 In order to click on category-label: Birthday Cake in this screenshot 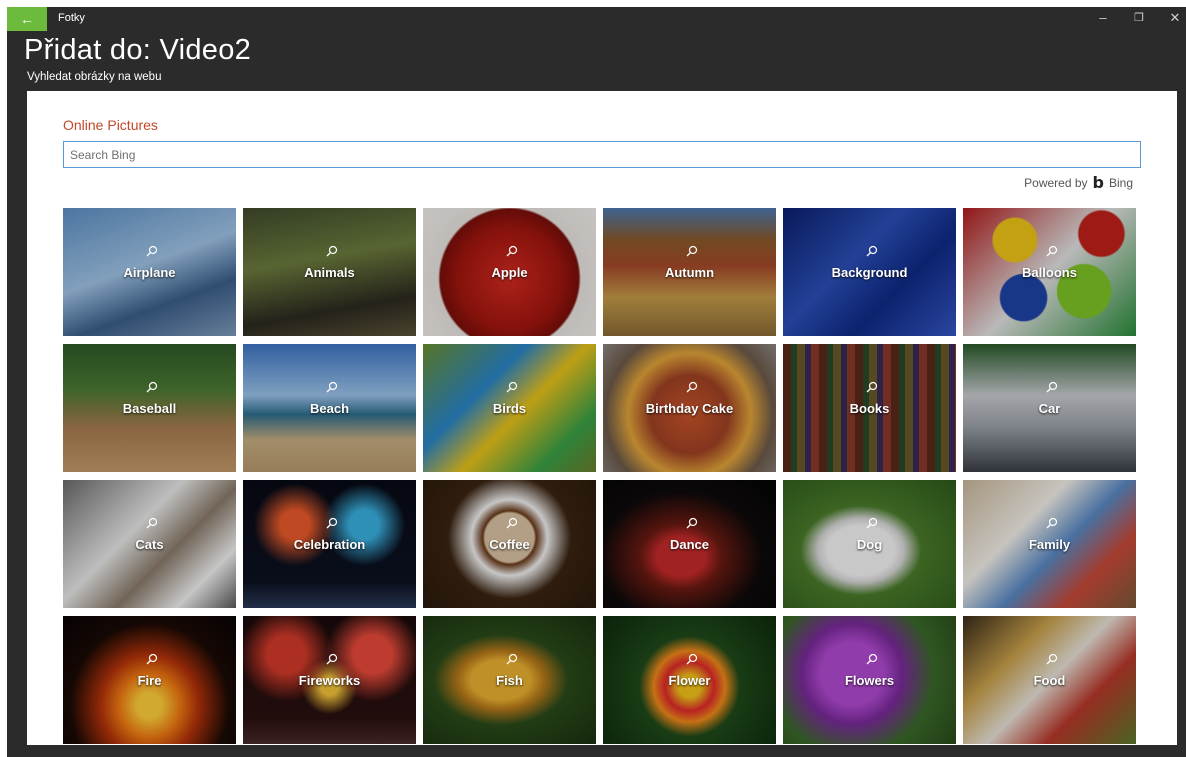, I will do `click(689, 408)`.